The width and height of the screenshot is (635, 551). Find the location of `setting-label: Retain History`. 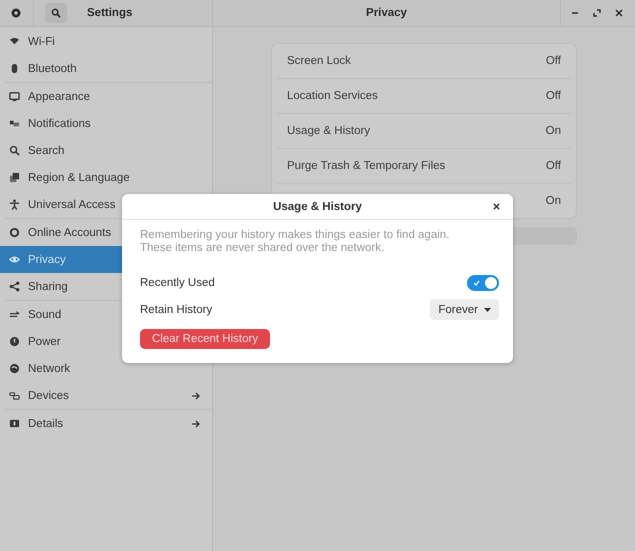

setting-label: Retain History is located at coordinates (177, 310).